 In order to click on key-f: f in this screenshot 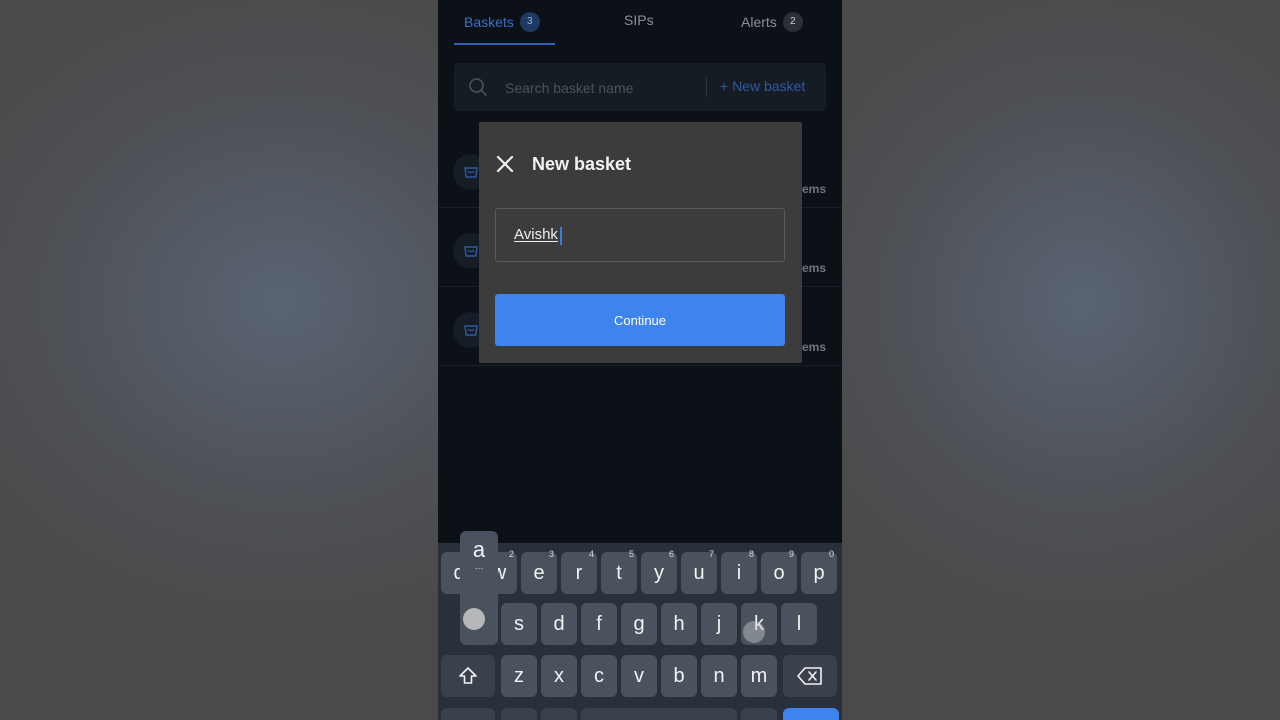, I will do `click(599, 624)`.